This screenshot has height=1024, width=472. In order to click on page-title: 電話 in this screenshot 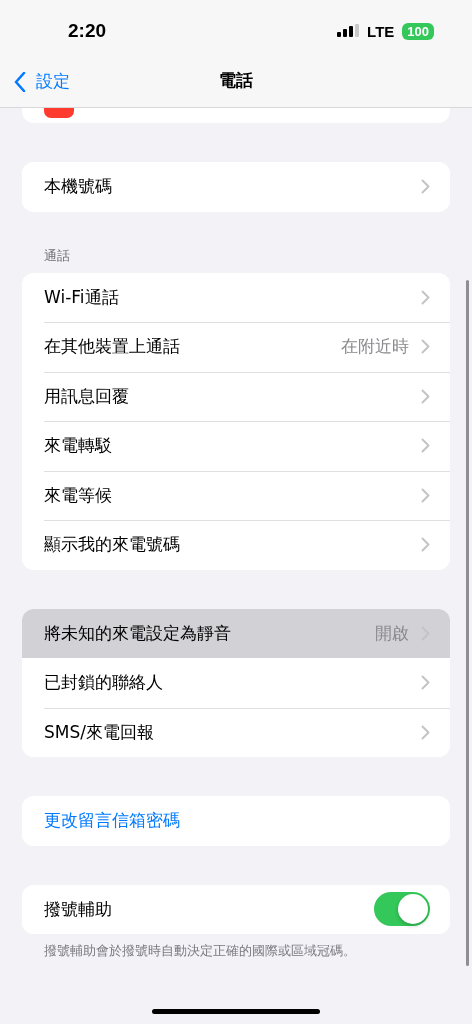, I will do `click(236, 80)`.